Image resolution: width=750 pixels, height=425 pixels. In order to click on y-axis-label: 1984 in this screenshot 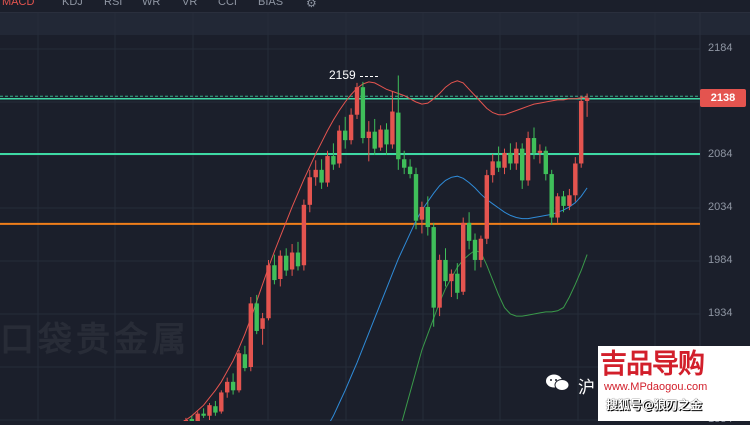, I will do `click(720, 260)`.